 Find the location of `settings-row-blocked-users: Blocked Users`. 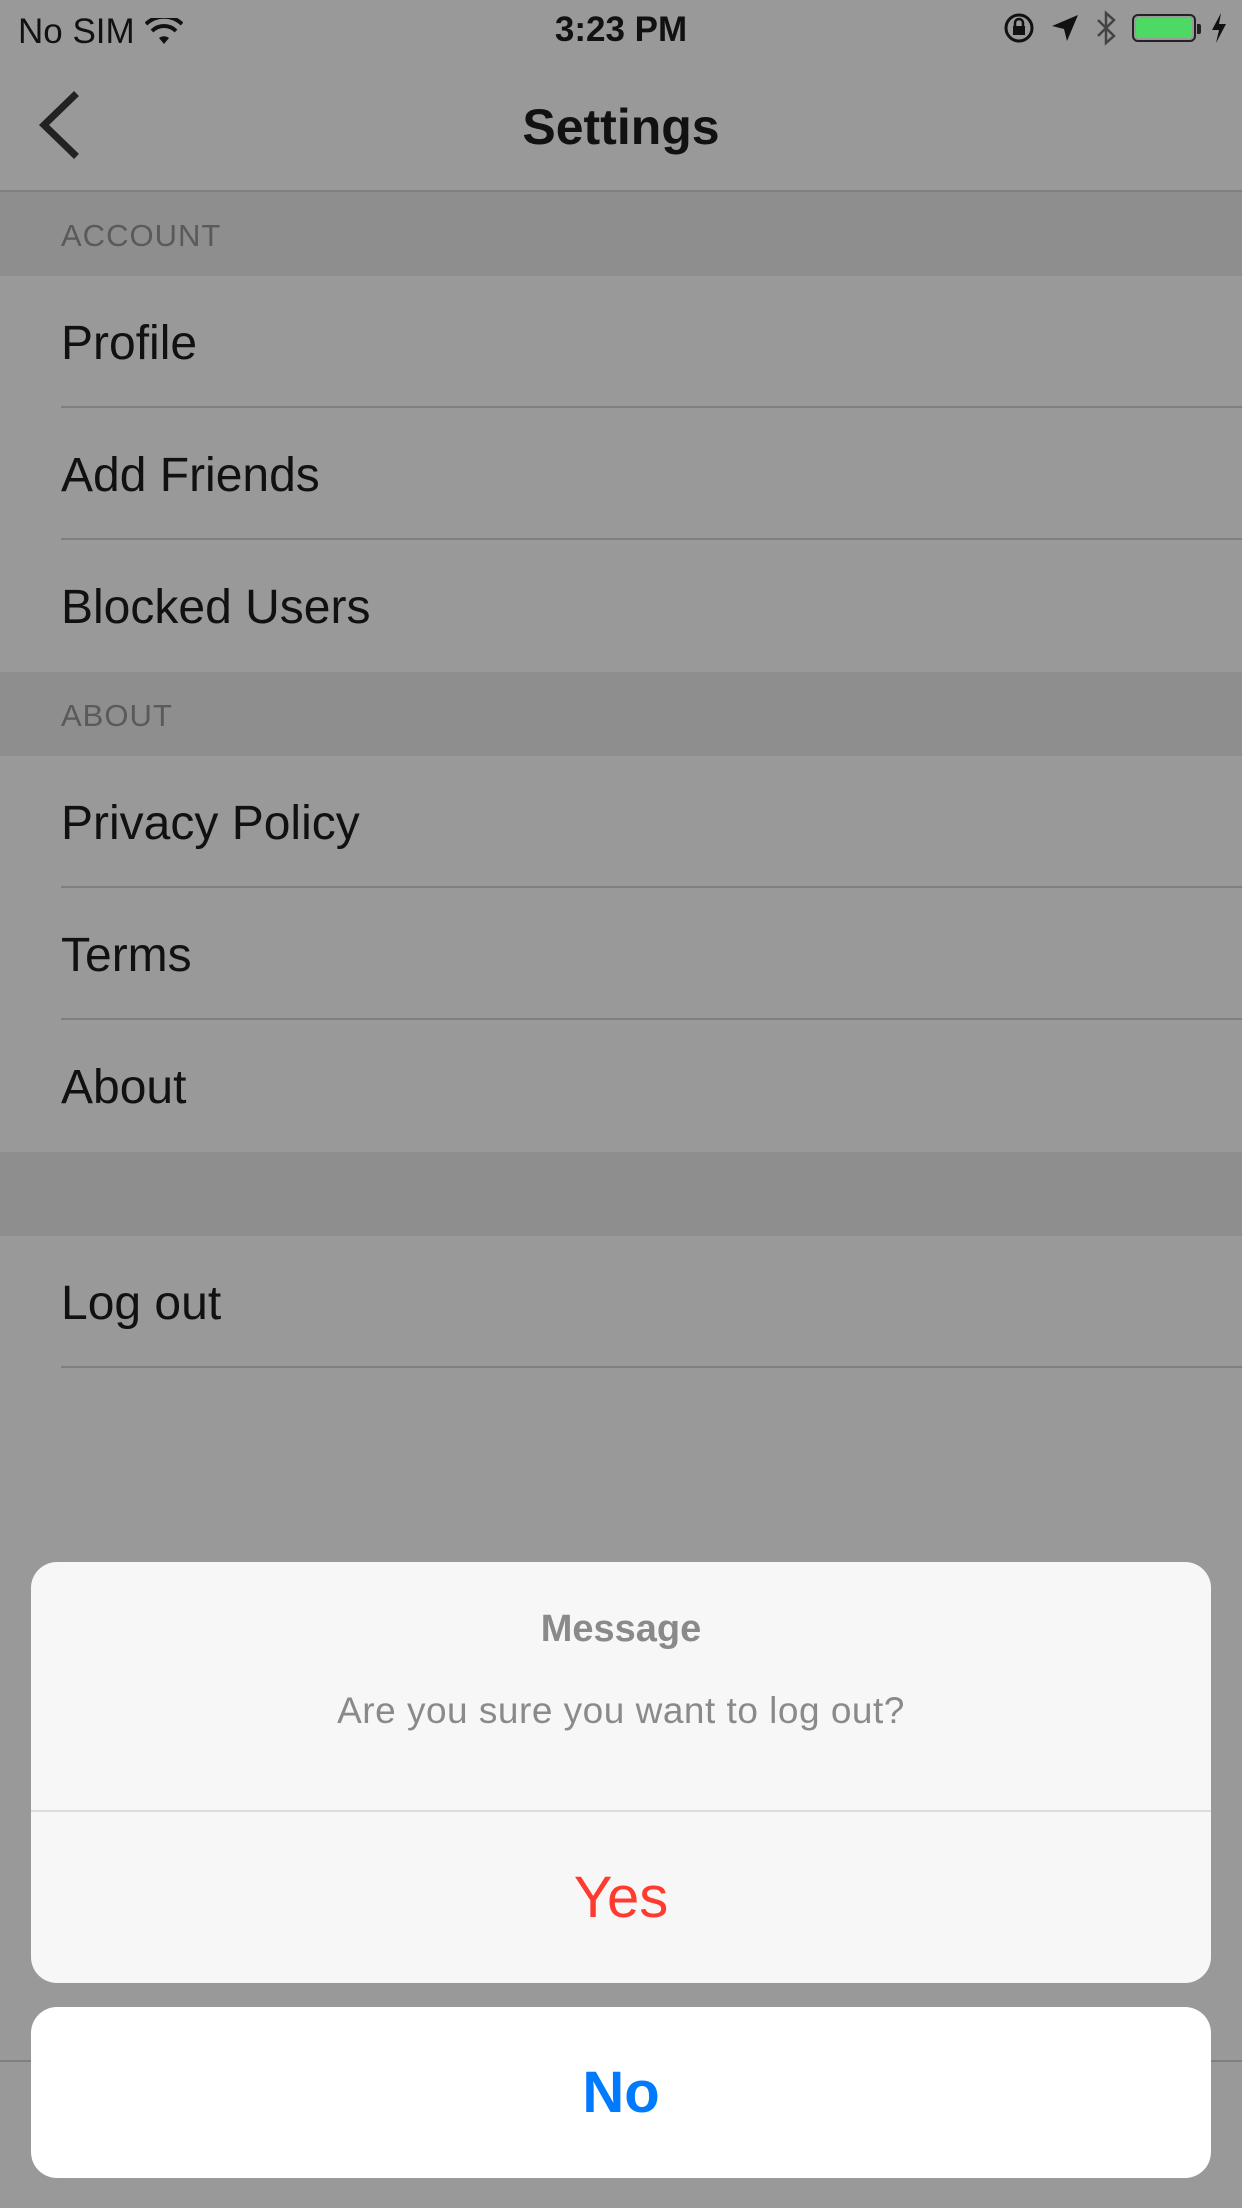

settings-row-blocked-users: Blocked Users is located at coordinates (621, 606).